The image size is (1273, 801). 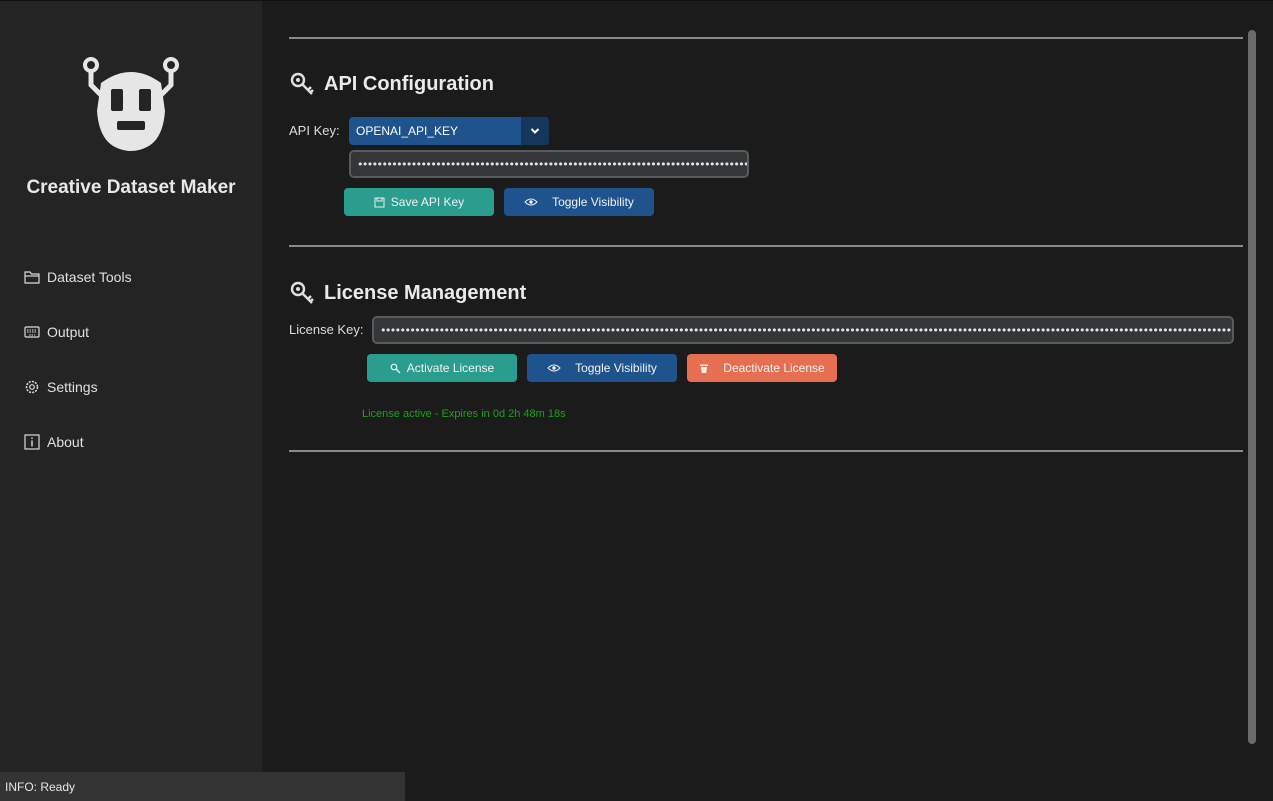 What do you see at coordinates (131, 187) in the screenshot?
I see `app-title: Creative Dataset Maker` at bounding box center [131, 187].